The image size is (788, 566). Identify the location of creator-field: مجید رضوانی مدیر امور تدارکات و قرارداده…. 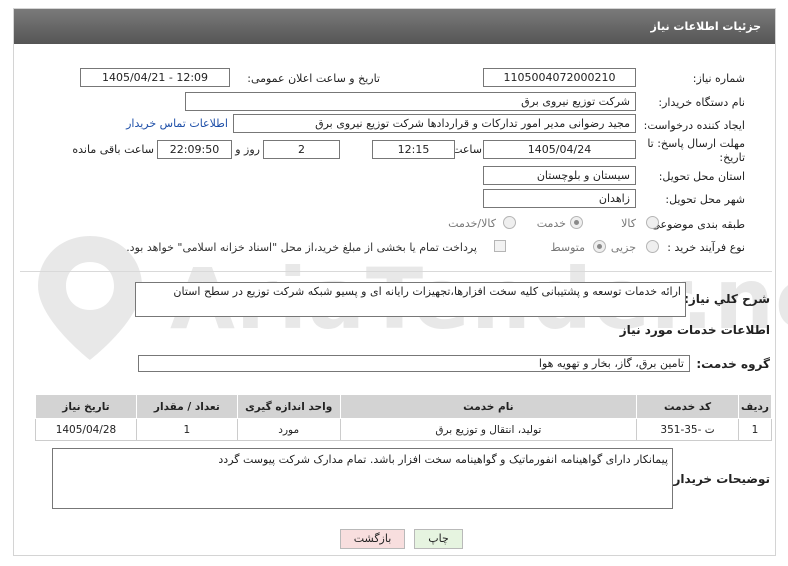
(434, 123).